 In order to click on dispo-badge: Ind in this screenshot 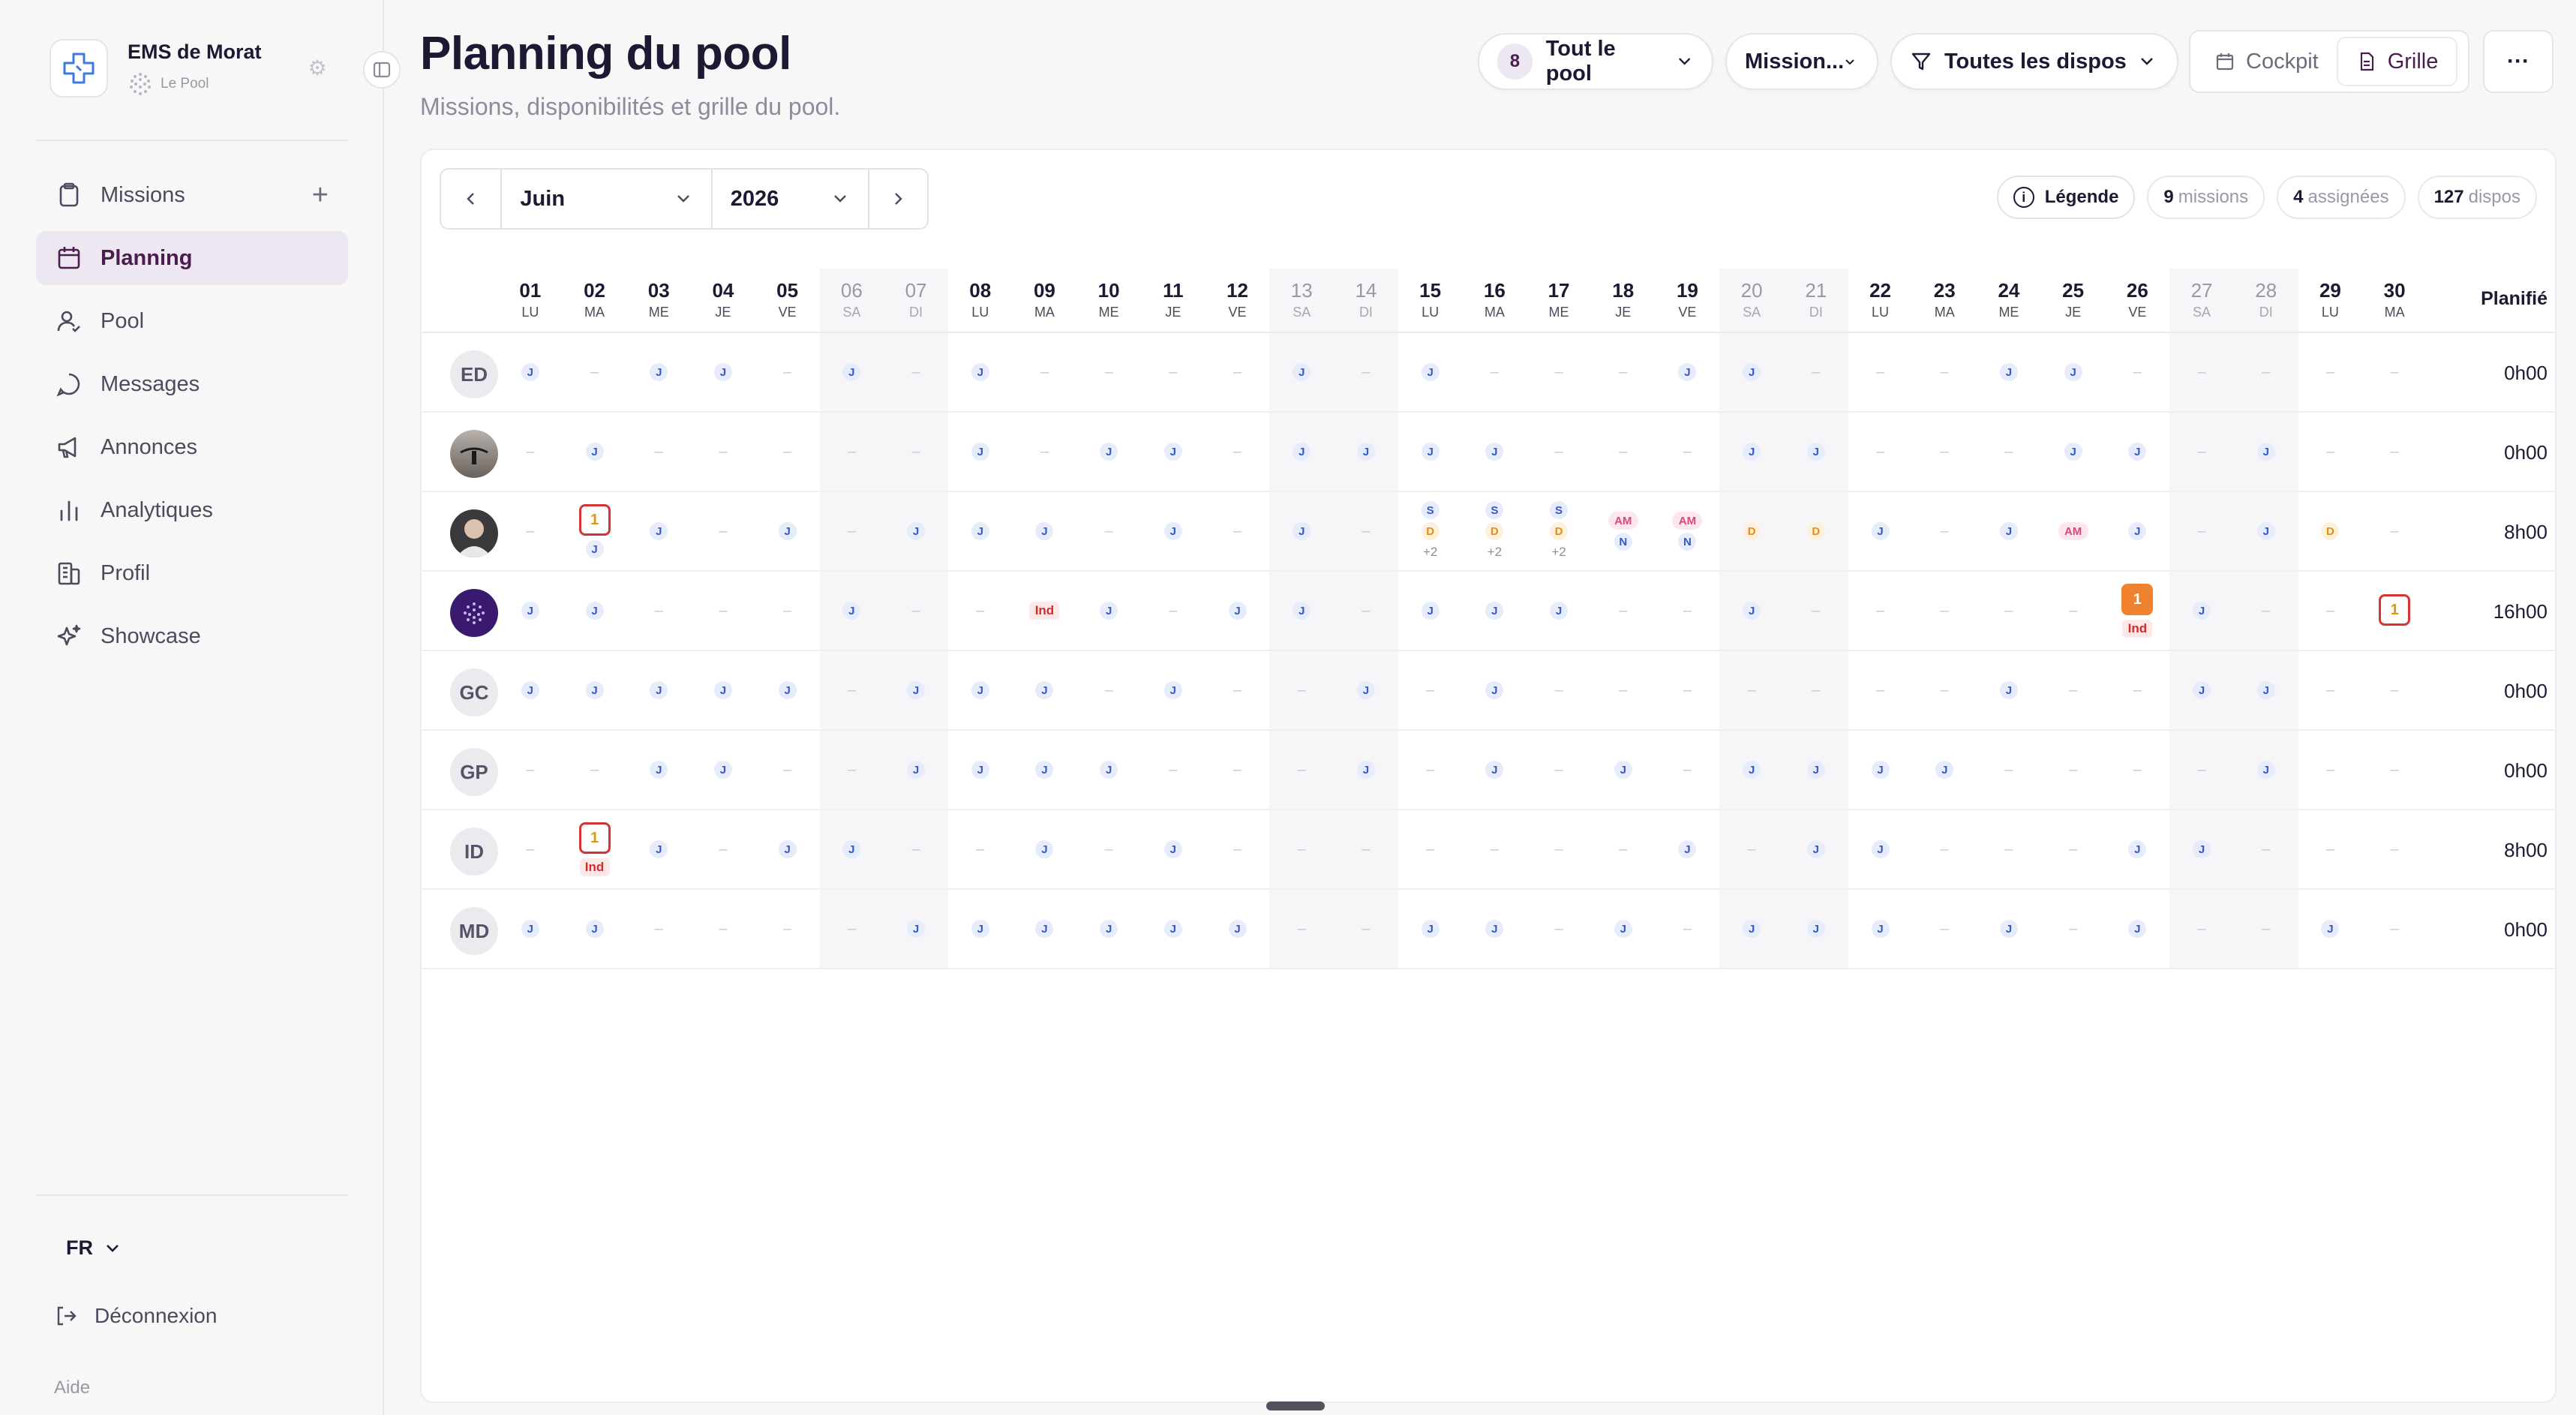, I will do `click(2137, 629)`.